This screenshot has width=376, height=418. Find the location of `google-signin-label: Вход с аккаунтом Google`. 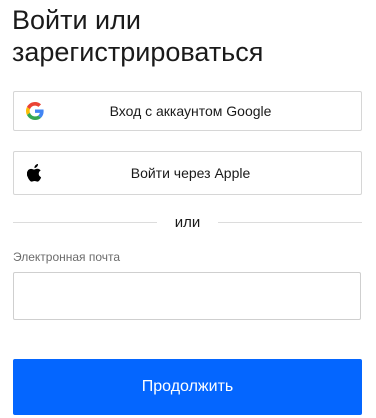

google-signin-label: Вход с аккаунтом Google is located at coordinates (190, 111).